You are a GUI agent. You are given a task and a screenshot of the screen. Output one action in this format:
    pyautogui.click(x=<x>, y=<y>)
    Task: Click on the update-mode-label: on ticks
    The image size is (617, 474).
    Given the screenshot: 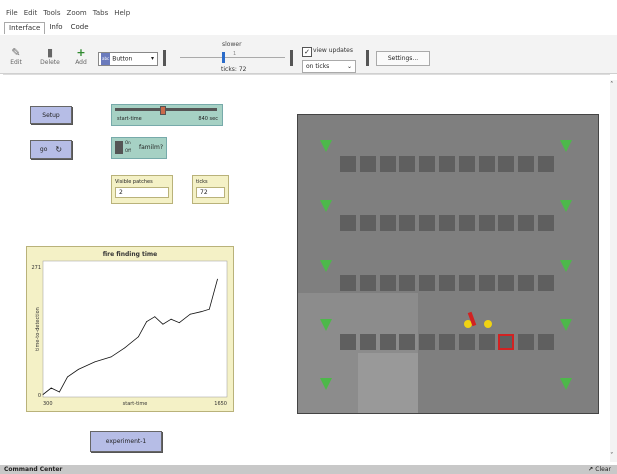 What is the action you would take?
    pyautogui.click(x=318, y=66)
    